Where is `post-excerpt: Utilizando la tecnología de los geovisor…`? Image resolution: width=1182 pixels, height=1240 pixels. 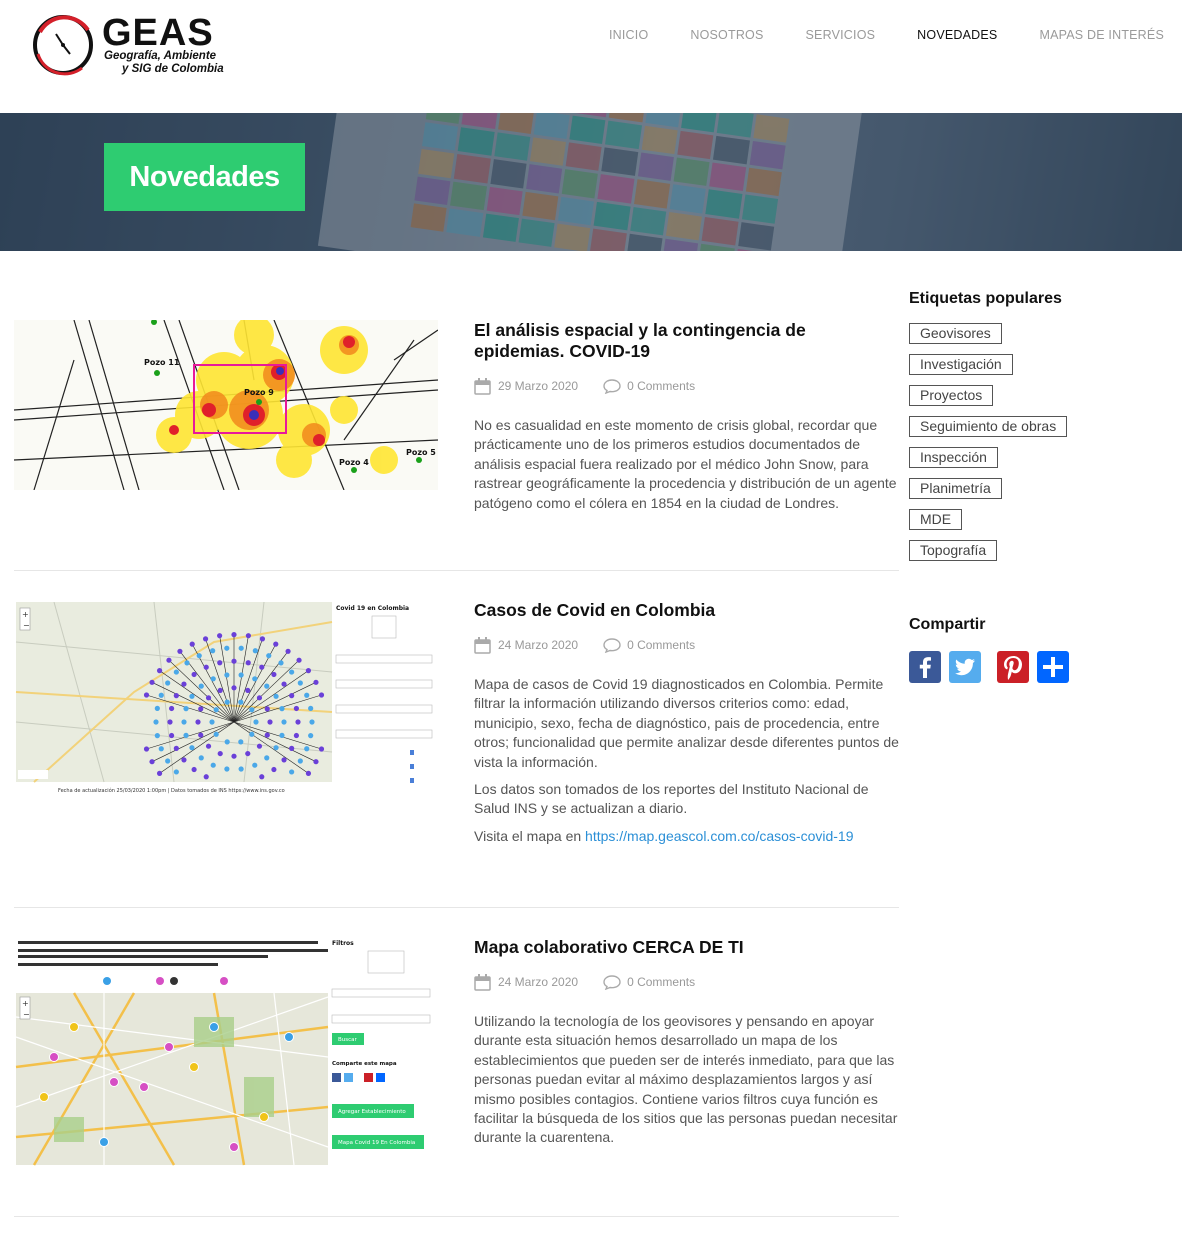
post-excerpt: Utilizando la tecnología de los geovisor… is located at coordinates (686, 1079).